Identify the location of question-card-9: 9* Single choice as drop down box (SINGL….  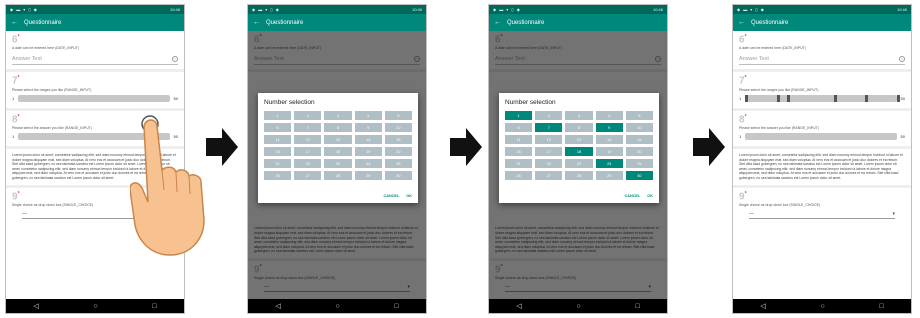
(822, 205).